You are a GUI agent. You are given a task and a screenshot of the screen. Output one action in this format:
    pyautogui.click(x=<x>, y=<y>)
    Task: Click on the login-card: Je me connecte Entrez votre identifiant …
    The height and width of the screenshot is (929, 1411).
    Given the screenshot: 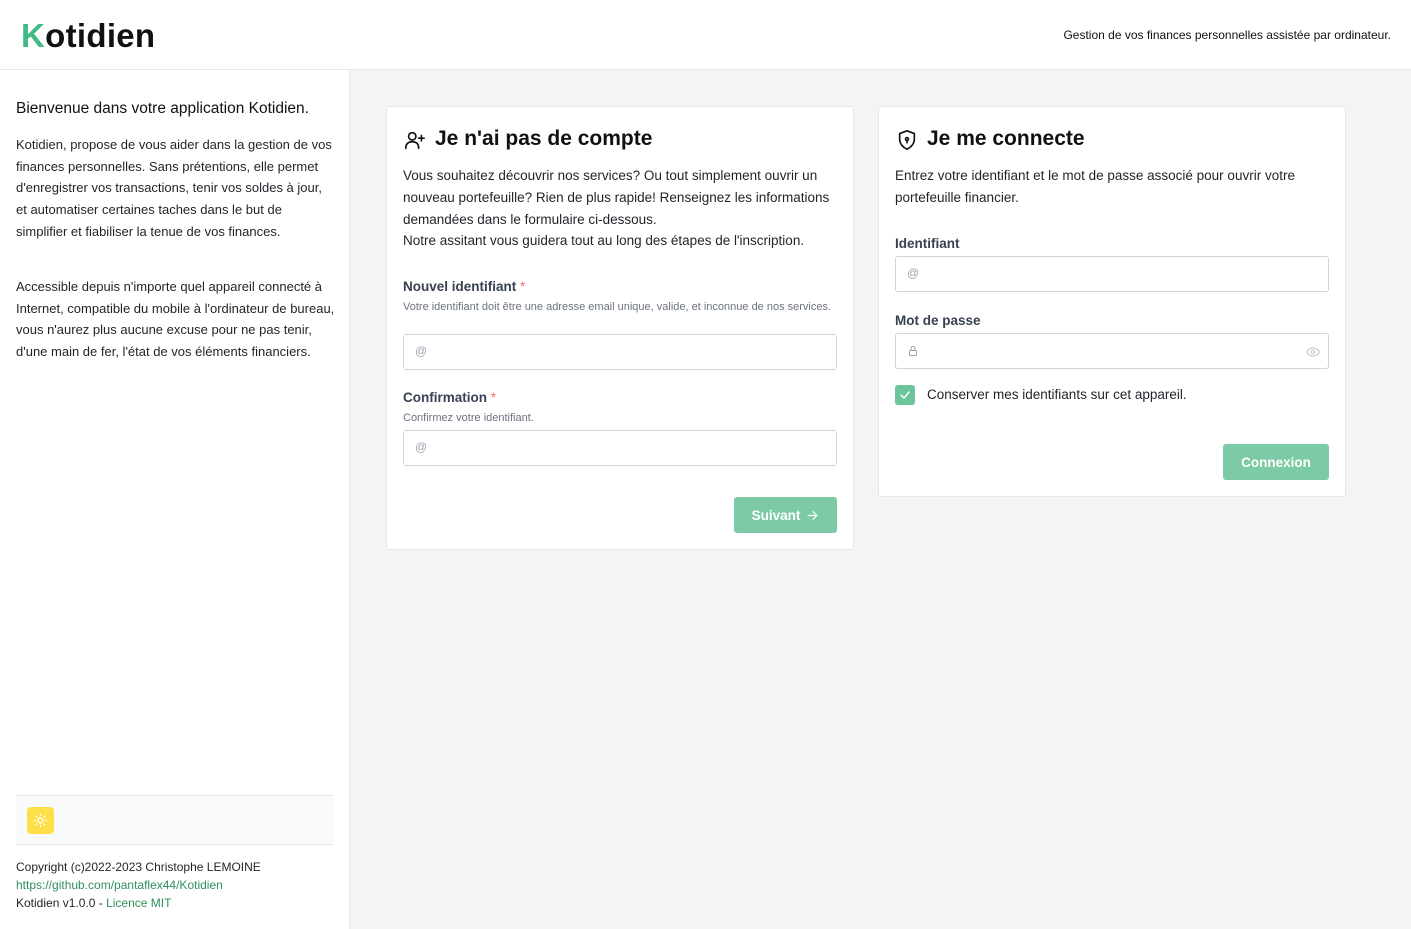 What is the action you would take?
    pyautogui.click(x=1112, y=301)
    